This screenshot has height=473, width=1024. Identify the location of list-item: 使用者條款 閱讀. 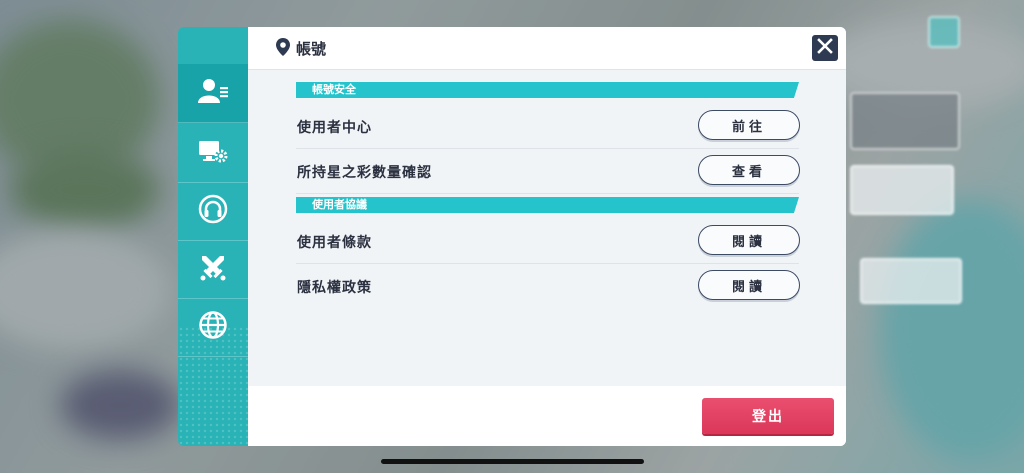
(548, 241).